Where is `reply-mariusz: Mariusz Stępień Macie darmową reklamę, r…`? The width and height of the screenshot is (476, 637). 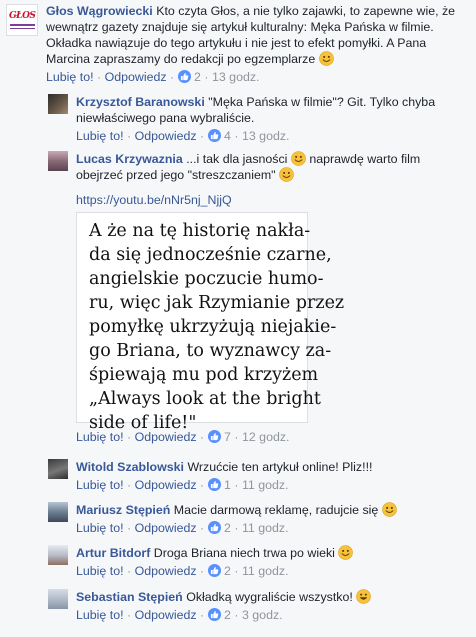
reply-mariusz: Mariusz Stępień Macie darmową reklamę, r… is located at coordinates (258, 519).